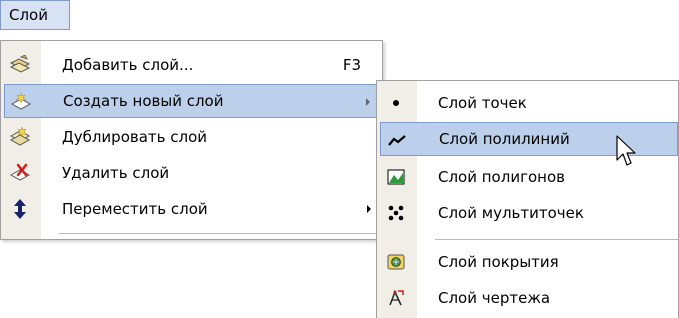 This screenshot has height=318, width=679. I want to click on move-layer-icon, so click(20, 209).